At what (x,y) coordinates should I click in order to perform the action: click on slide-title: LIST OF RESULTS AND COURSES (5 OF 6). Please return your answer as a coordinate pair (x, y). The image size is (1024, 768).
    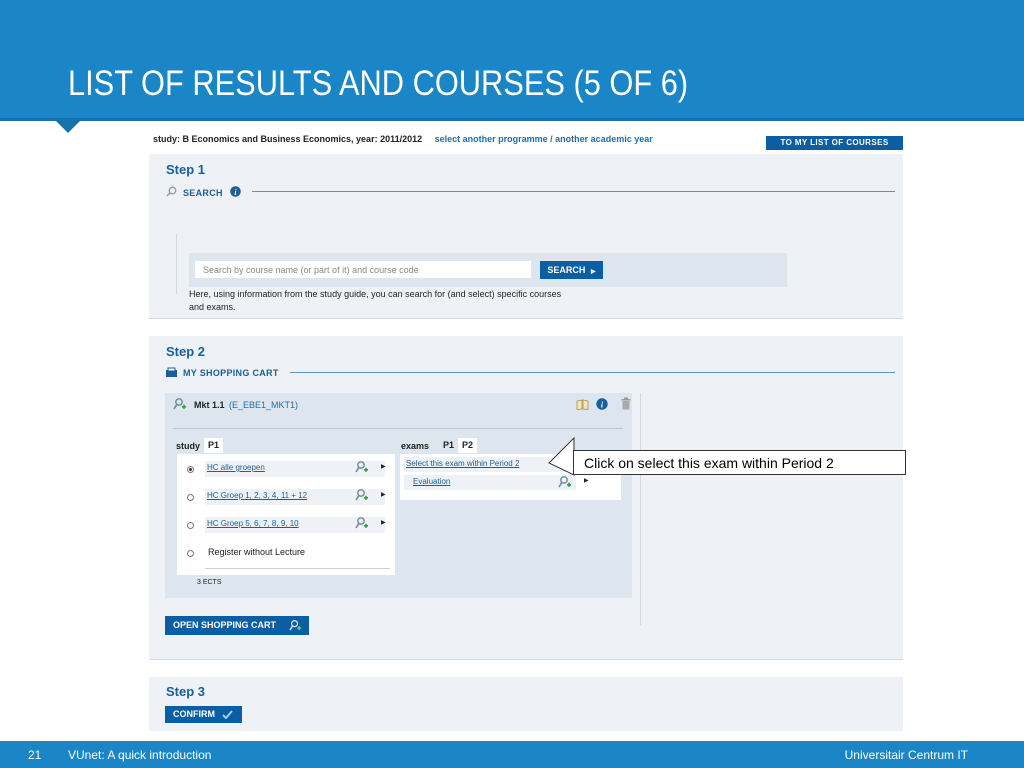
    Looking at the image, I should click on (378, 83).